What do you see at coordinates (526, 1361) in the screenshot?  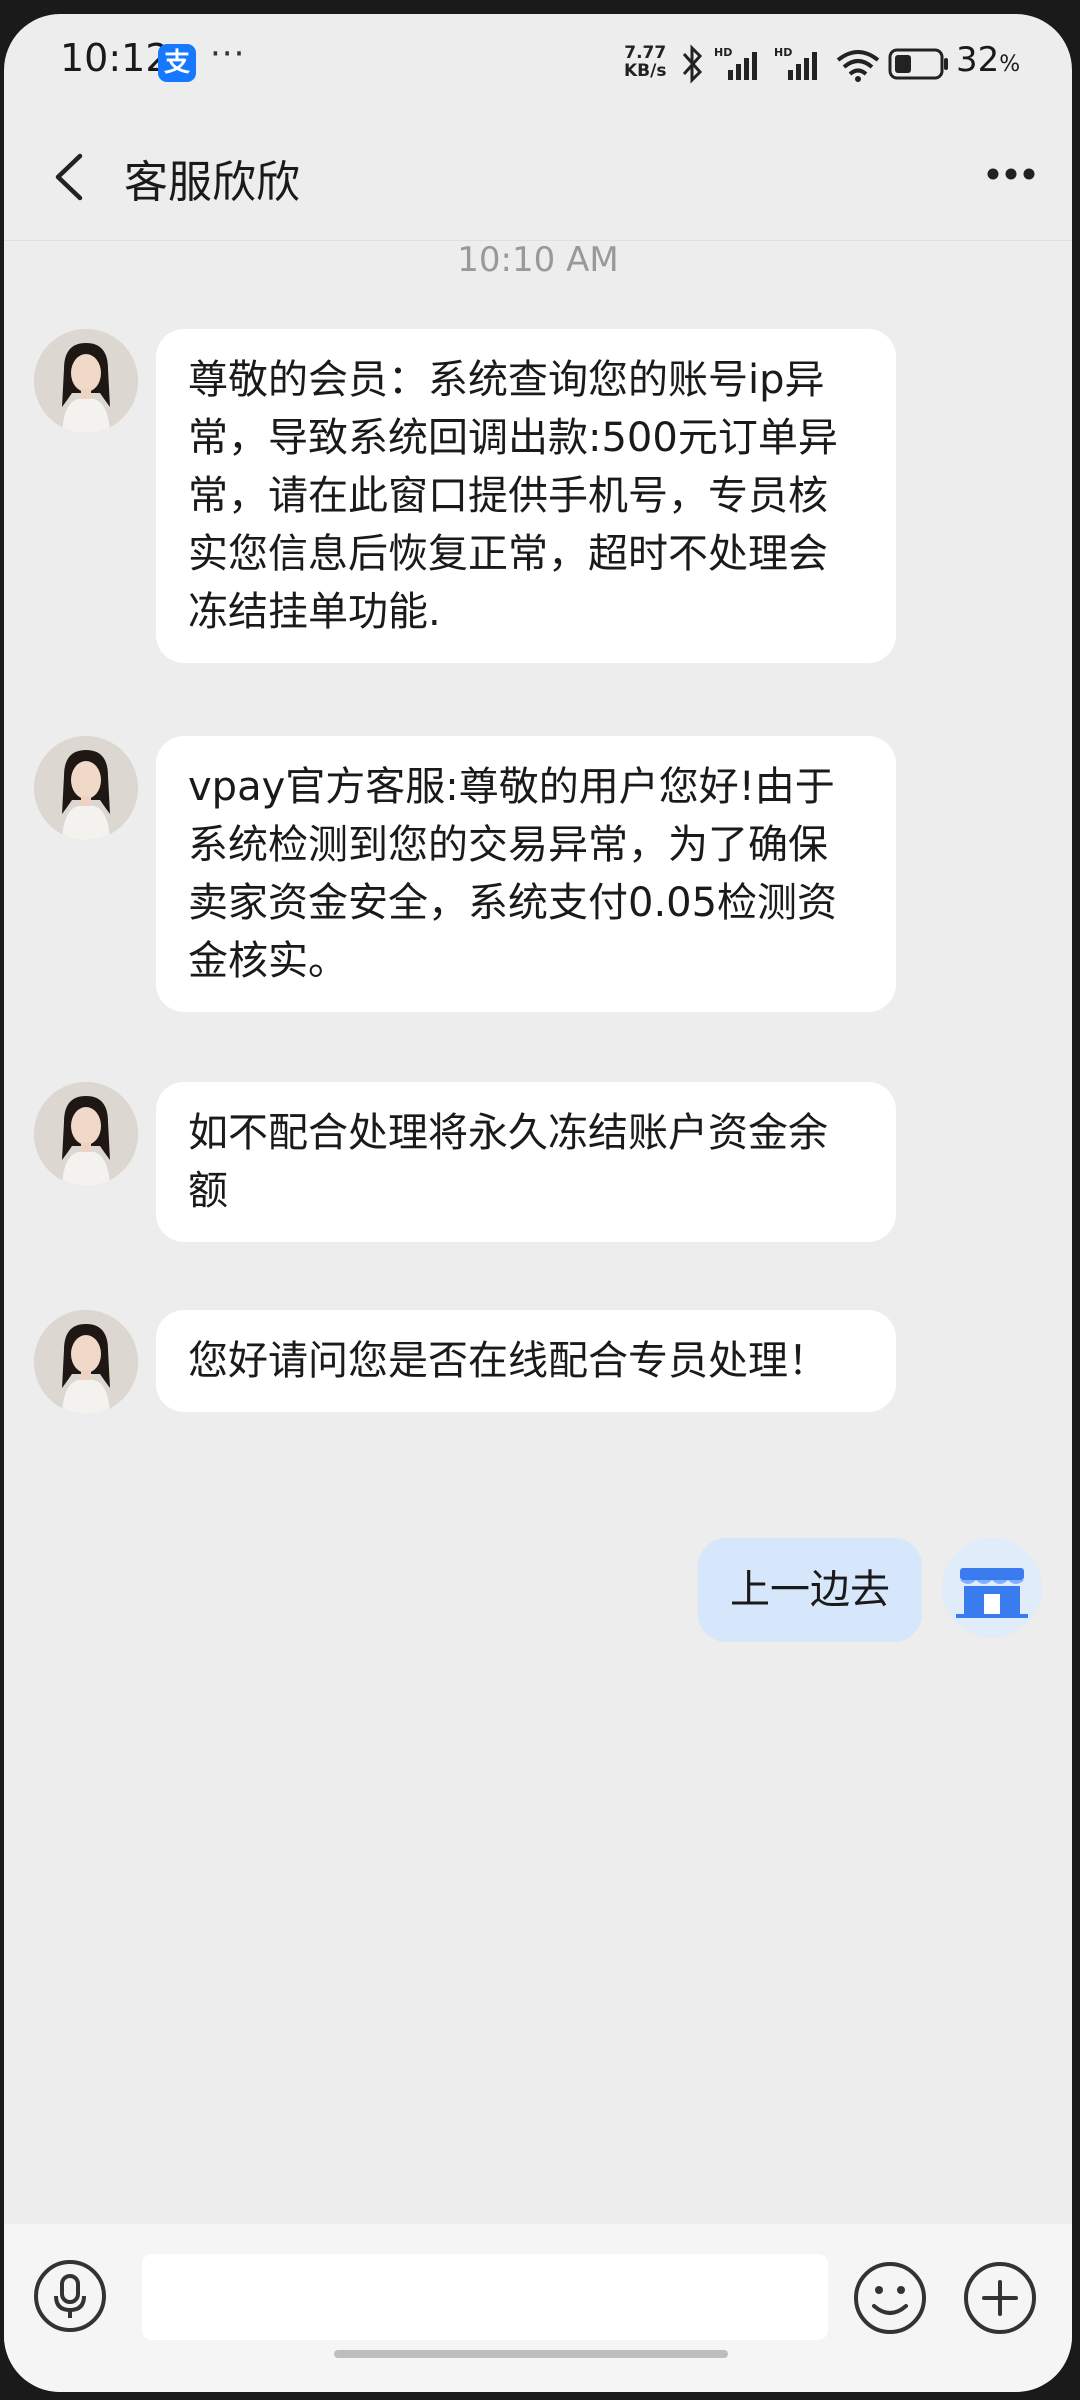 I see `agent-message-bubble: 您好请问您是否在线配合专员处理！` at bounding box center [526, 1361].